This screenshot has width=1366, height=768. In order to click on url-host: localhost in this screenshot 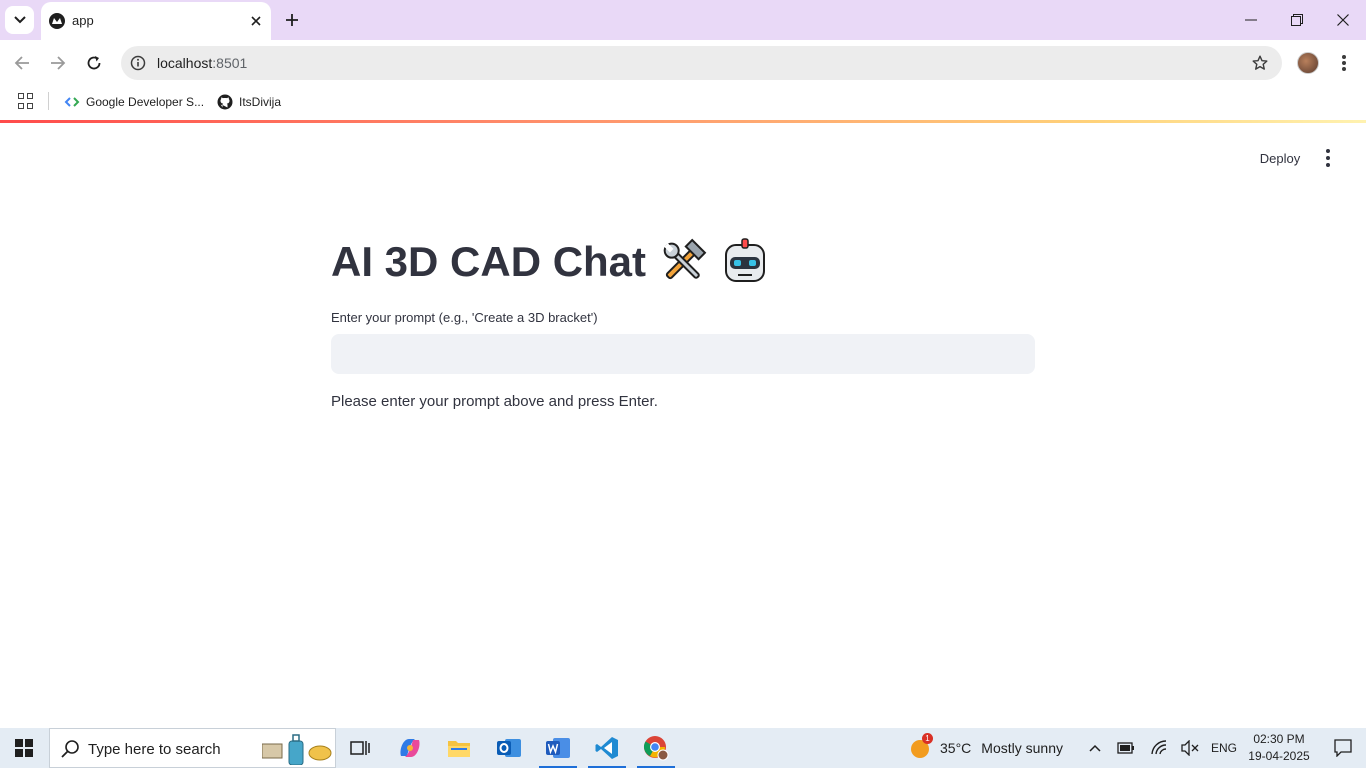, I will do `click(185, 63)`.